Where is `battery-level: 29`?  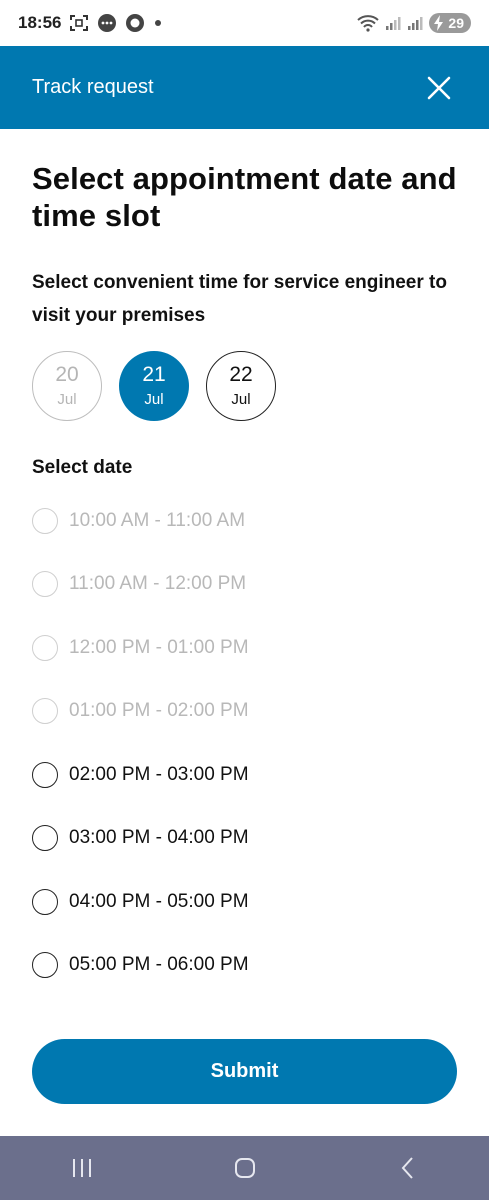 battery-level: 29 is located at coordinates (456, 23).